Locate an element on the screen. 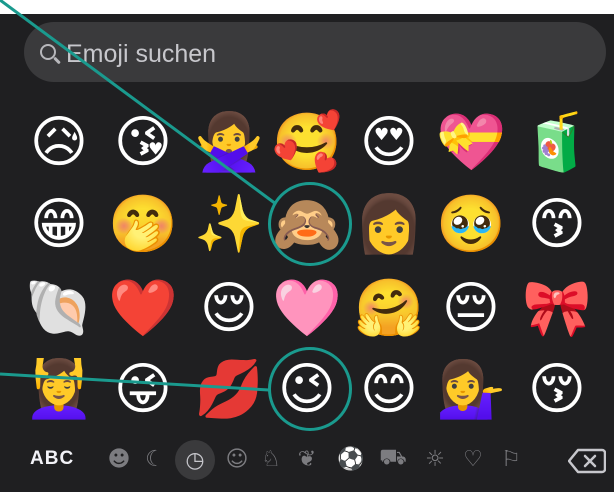  emoji-key: ✨ is located at coordinates (229, 225).